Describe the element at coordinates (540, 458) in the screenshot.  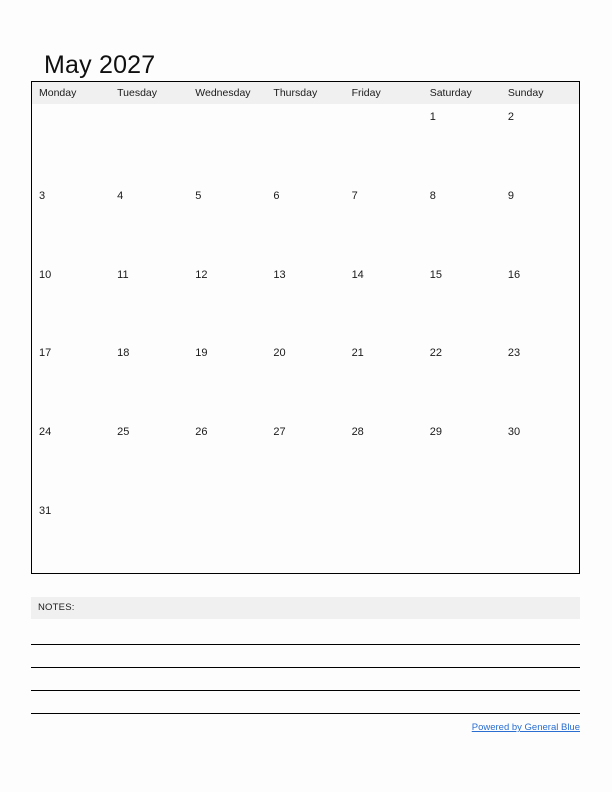
I see `calendar-day-cell: 30` at that location.